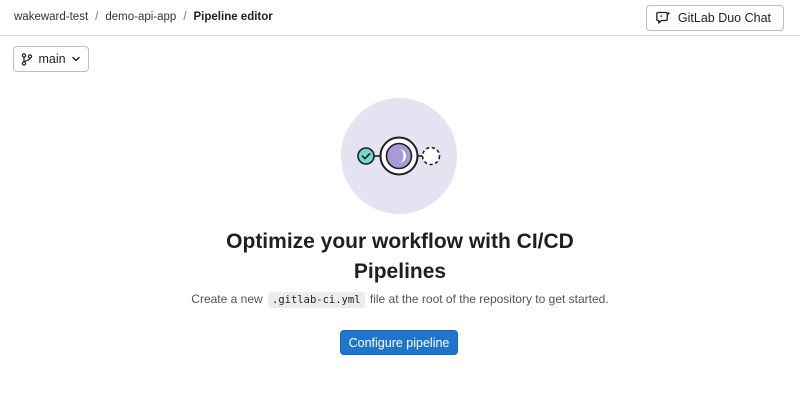 The image size is (800, 412). What do you see at coordinates (663, 18) in the screenshot?
I see `duo-chat-icon` at bounding box center [663, 18].